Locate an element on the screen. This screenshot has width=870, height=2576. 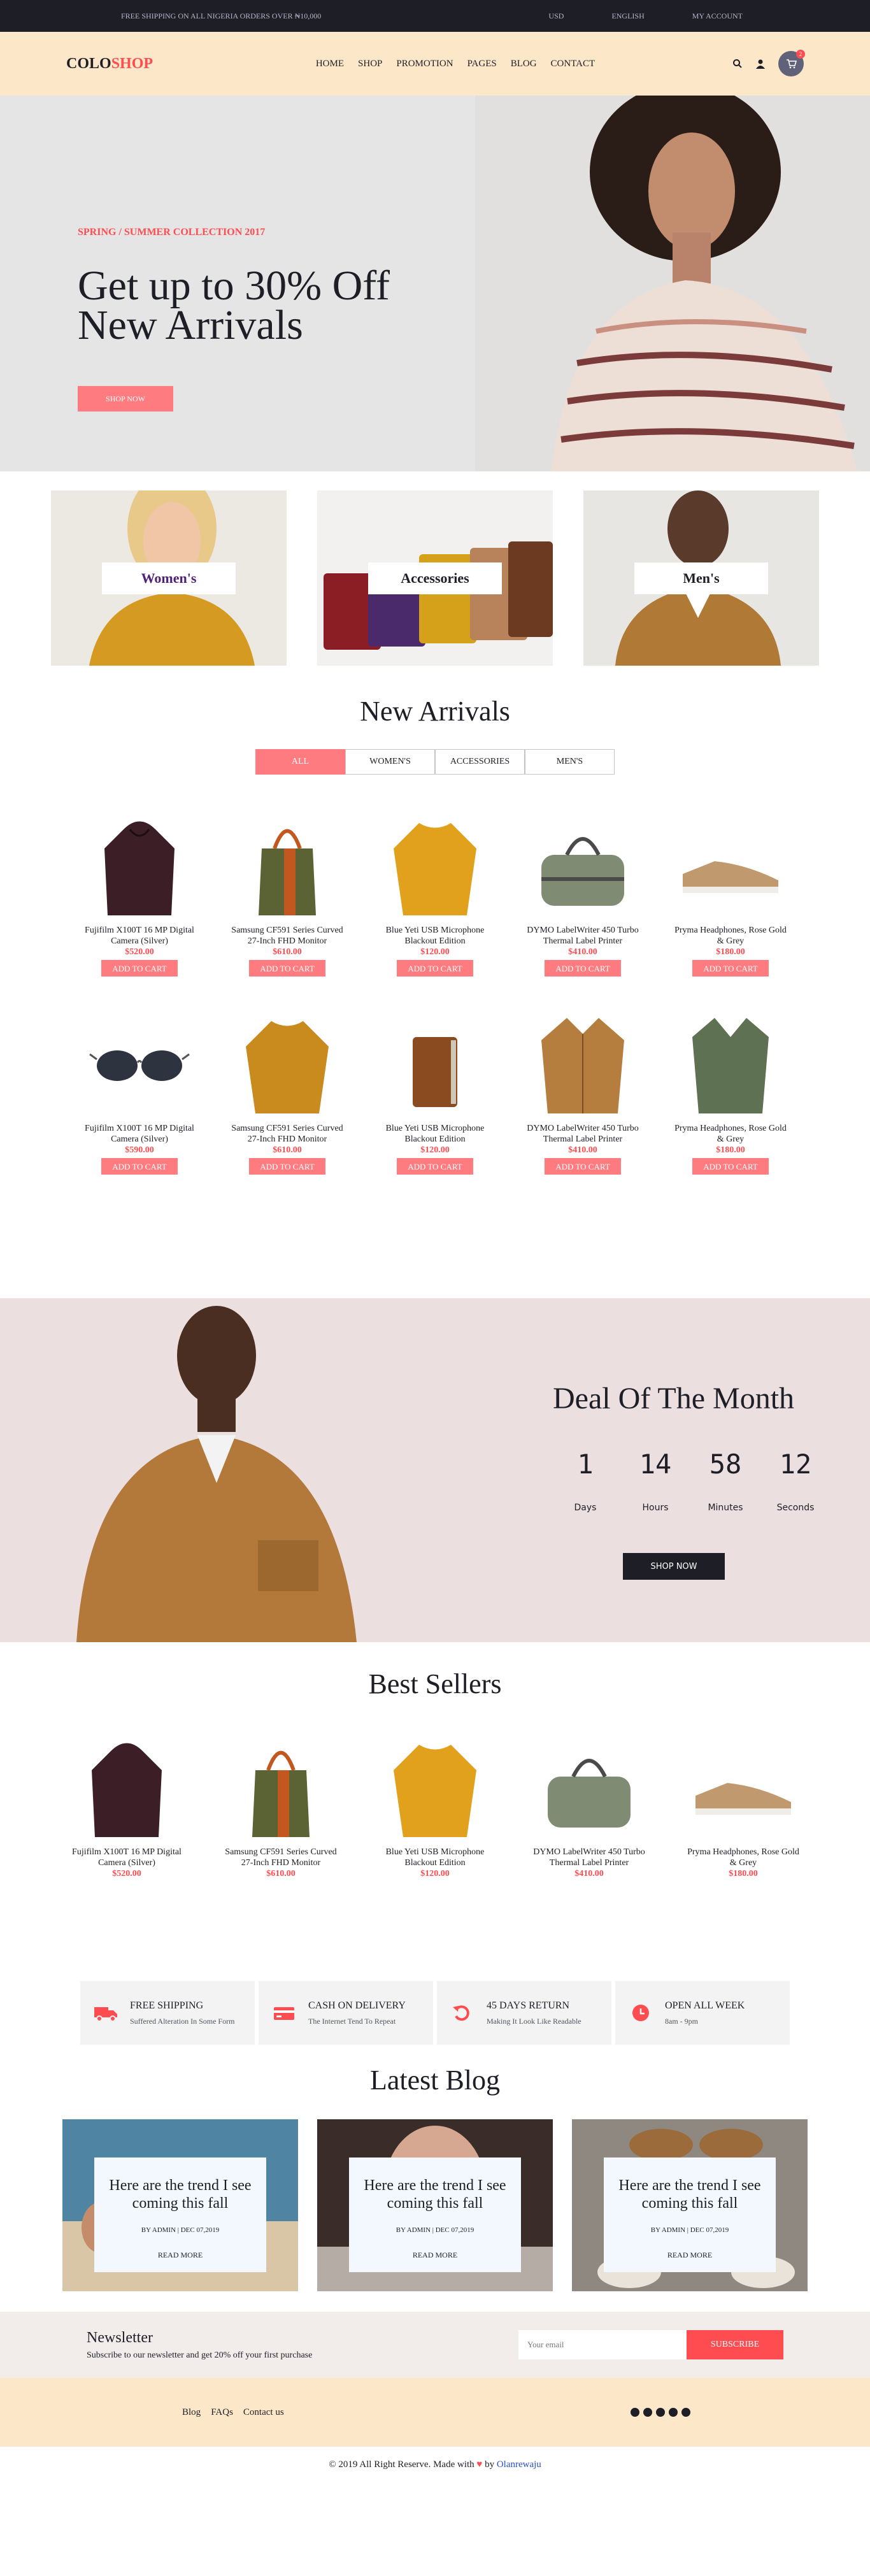
bucket-bag-image is located at coordinates (287, 872).